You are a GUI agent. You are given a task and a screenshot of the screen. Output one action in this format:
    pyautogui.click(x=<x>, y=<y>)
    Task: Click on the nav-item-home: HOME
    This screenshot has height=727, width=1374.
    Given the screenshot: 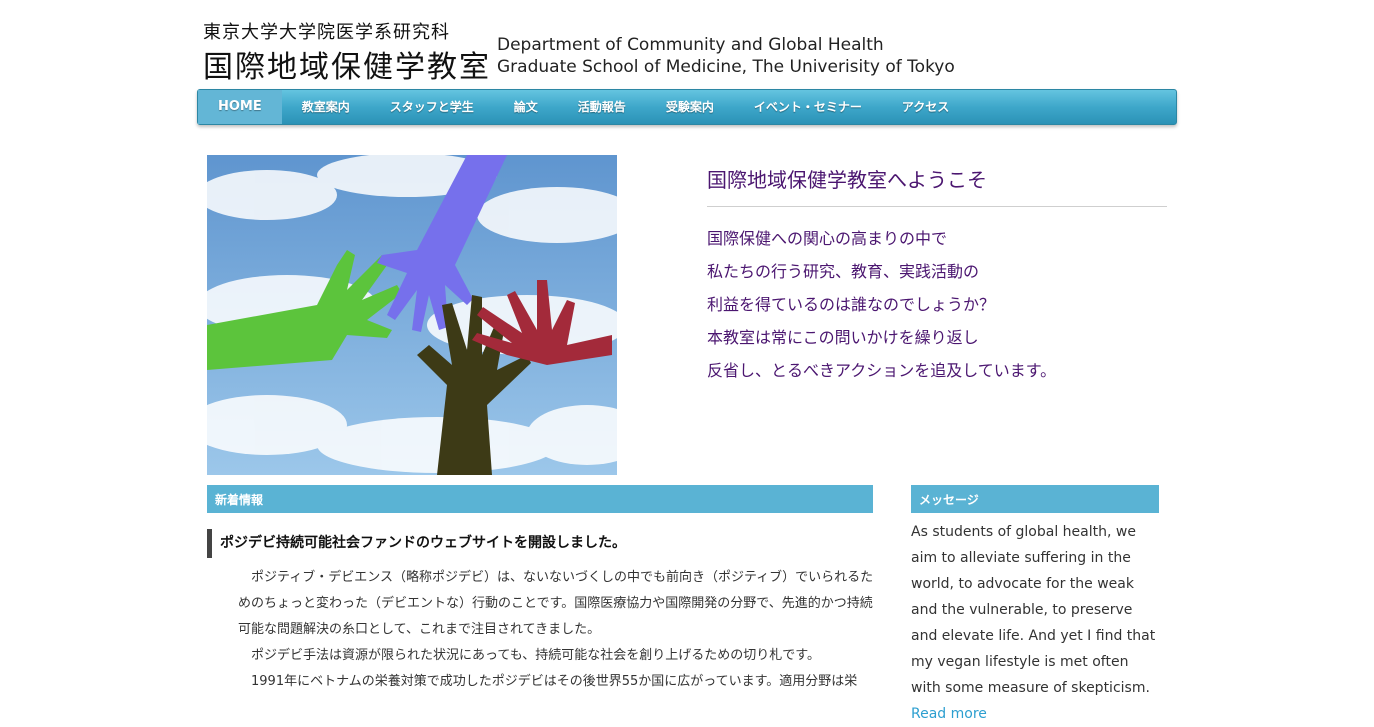 What is the action you would take?
    pyautogui.click(x=240, y=107)
    